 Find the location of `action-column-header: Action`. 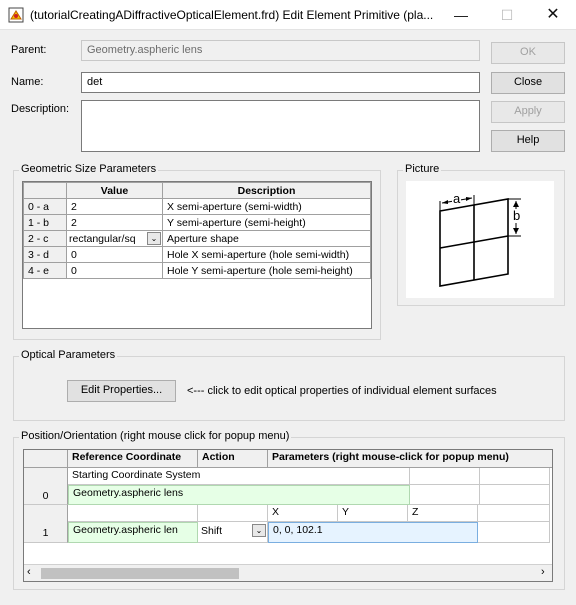

action-column-header: Action is located at coordinates (233, 459).